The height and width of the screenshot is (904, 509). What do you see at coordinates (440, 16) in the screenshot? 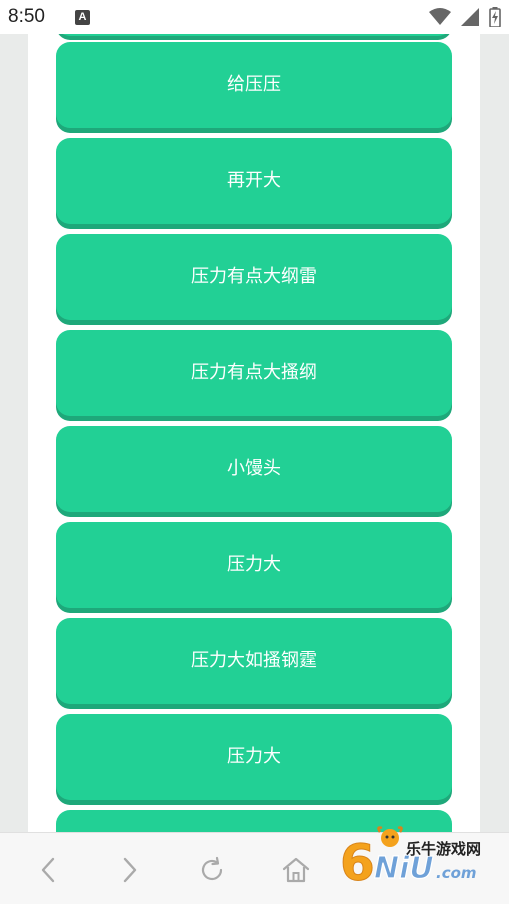
I see `wifi-icon` at bounding box center [440, 16].